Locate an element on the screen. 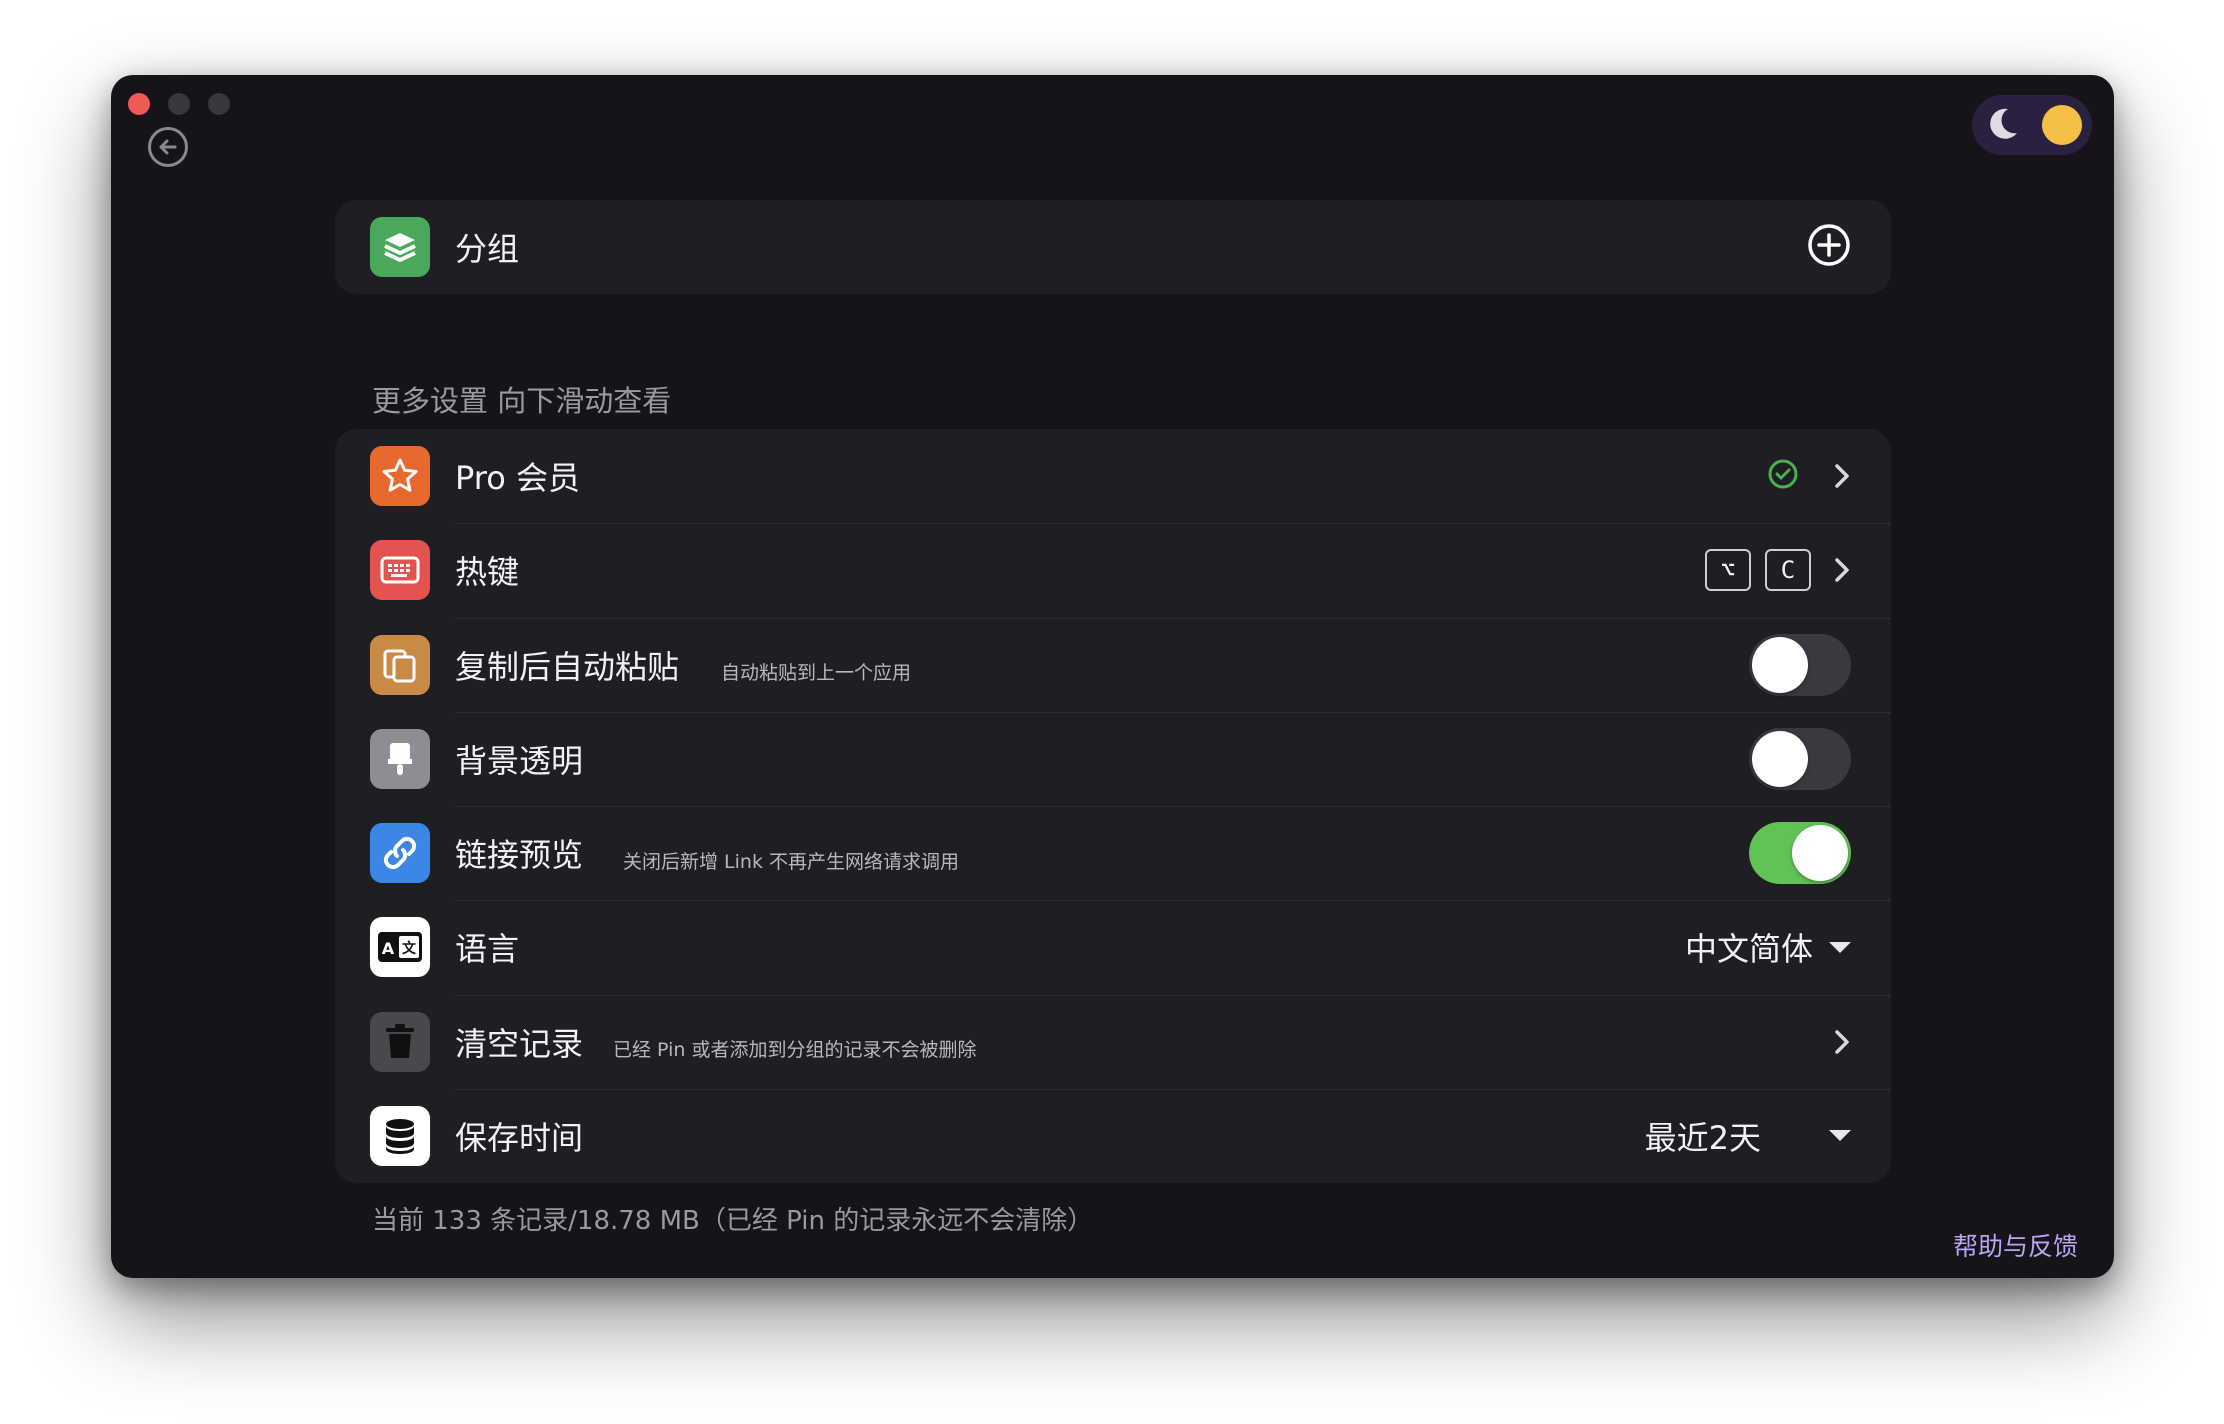 This screenshot has width=2224, height=1424. transparent-bg-toggle is located at coordinates (1800, 758).